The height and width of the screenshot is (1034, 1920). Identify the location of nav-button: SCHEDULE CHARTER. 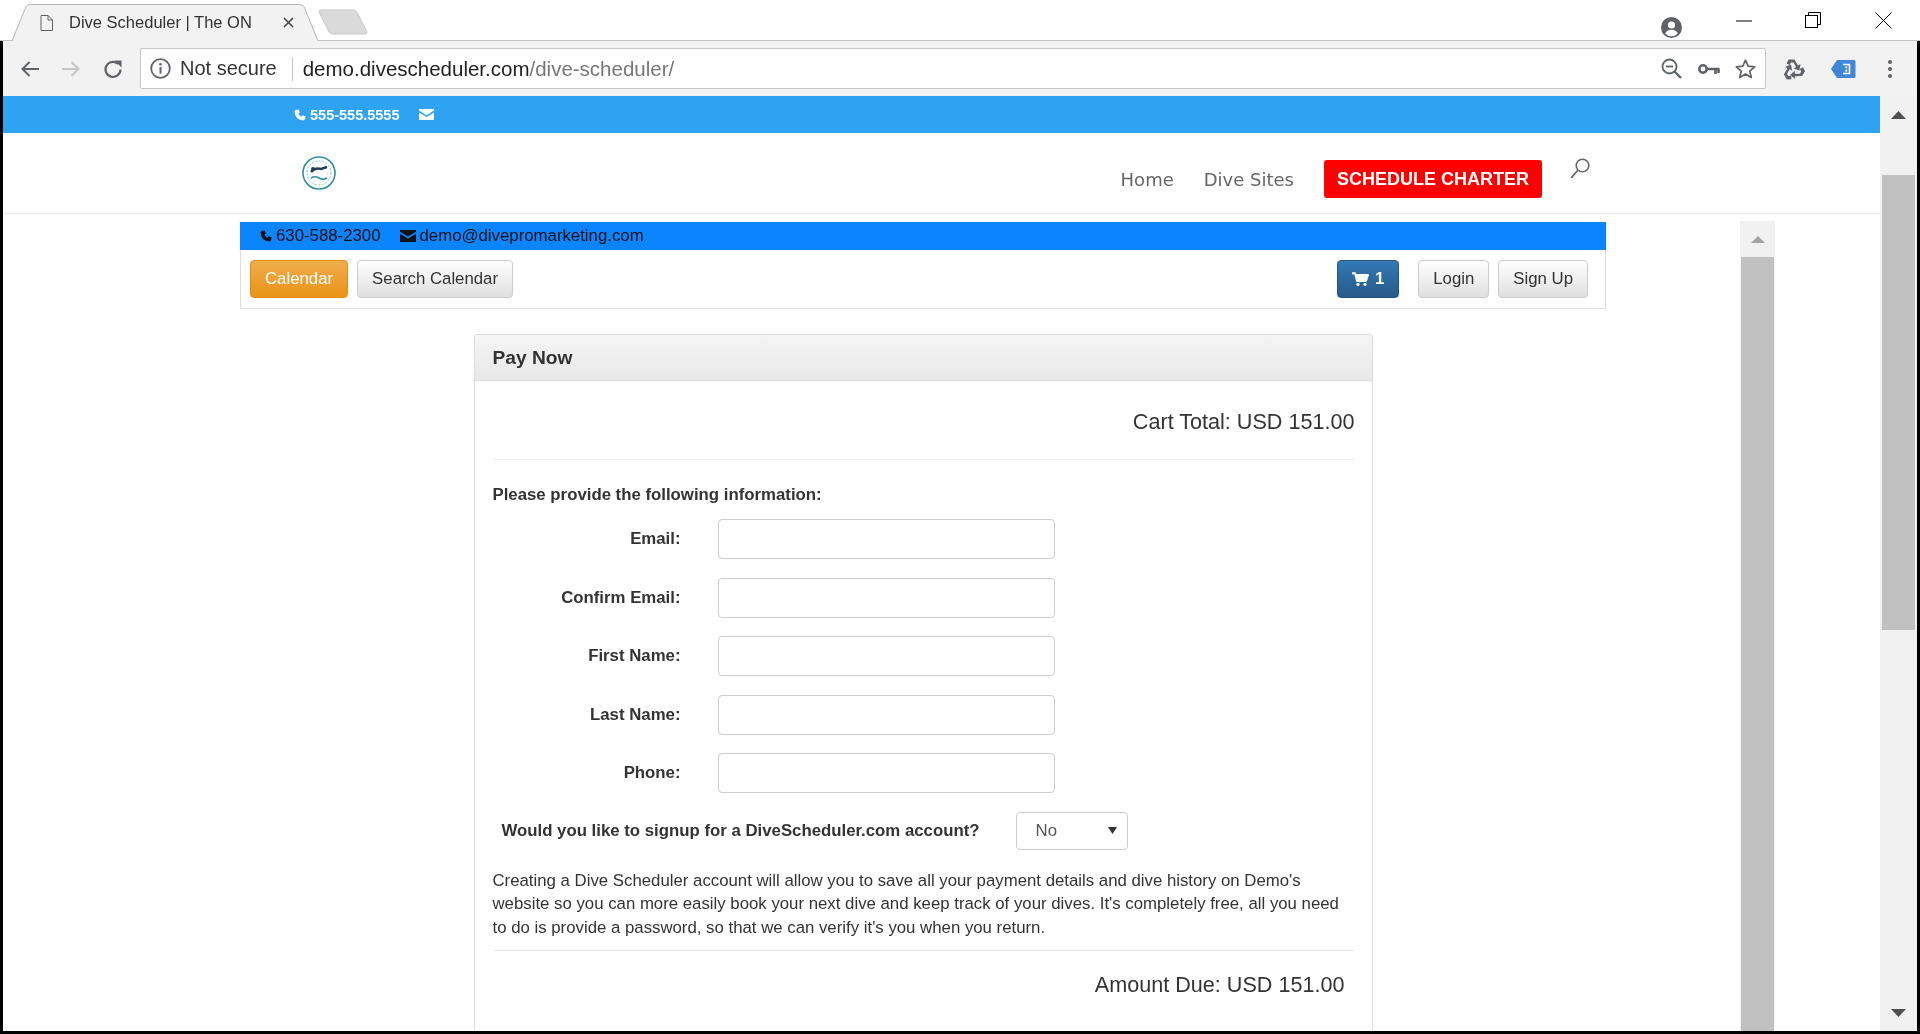
(1433, 179).